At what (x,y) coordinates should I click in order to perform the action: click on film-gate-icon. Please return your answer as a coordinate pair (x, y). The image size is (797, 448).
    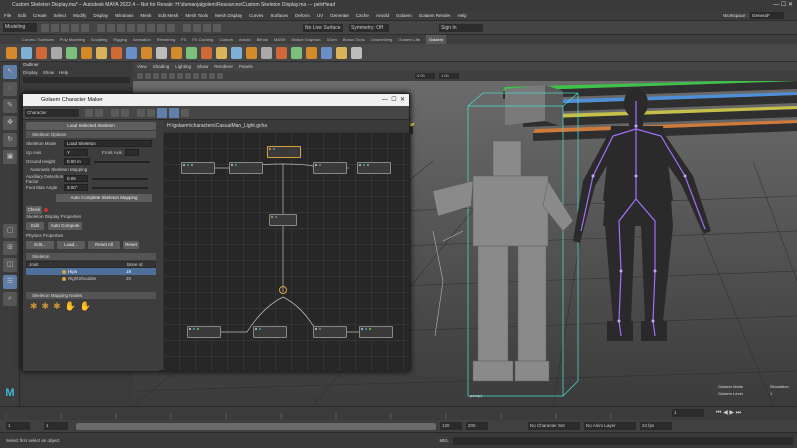
    Looking at the image, I should click on (172, 76).